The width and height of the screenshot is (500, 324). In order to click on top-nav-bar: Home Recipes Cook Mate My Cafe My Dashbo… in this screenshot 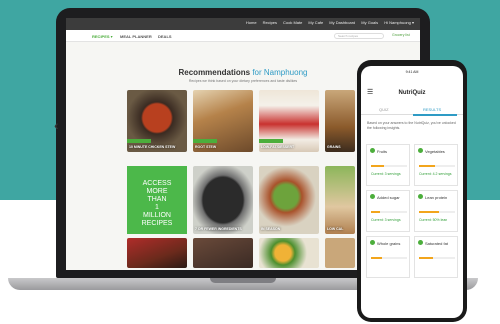, I will do `click(243, 24)`.